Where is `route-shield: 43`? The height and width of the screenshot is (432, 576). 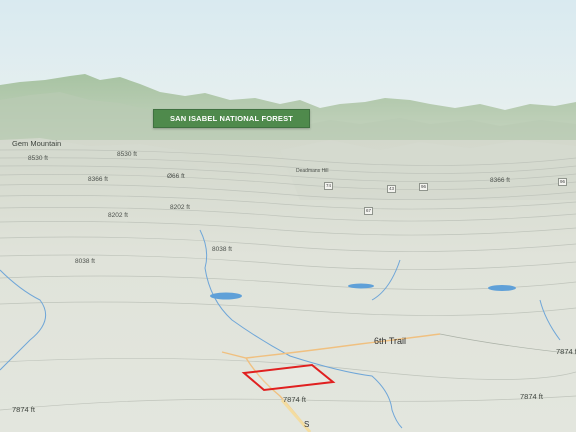
route-shield: 43 is located at coordinates (392, 189).